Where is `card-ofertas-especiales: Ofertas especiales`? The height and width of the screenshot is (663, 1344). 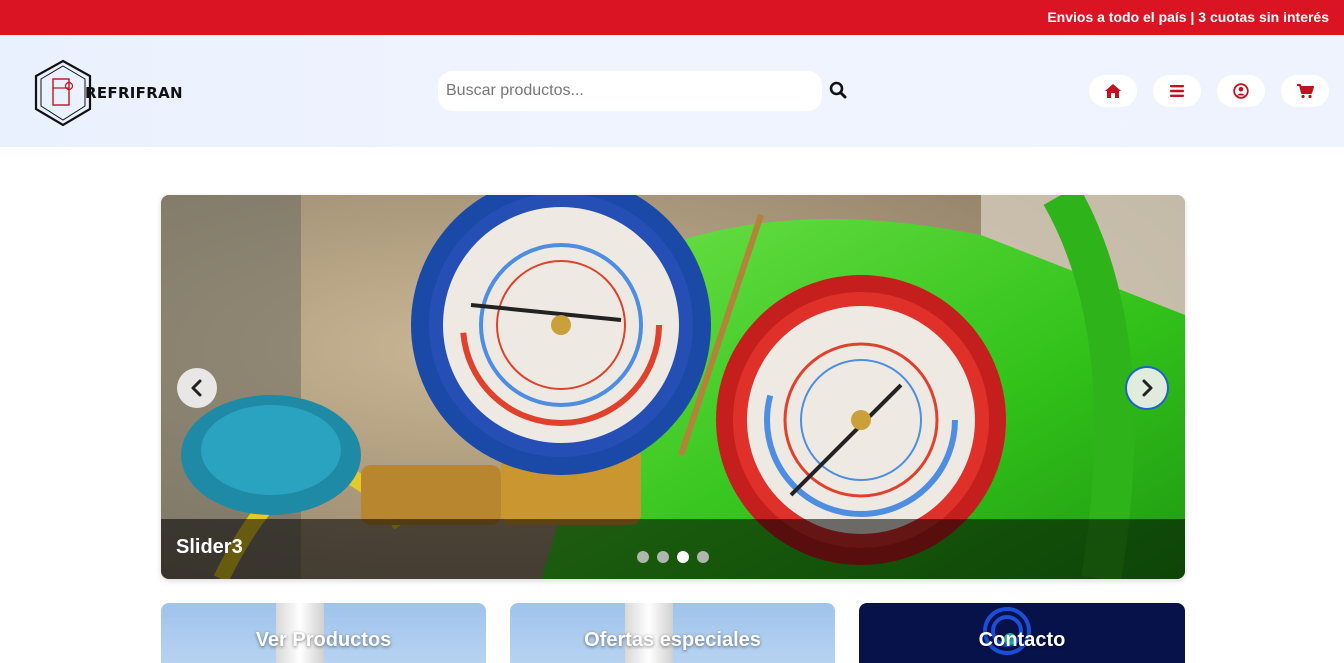
card-ofertas-especiales: Ofertas especiales is located at coordinates (672, 633).